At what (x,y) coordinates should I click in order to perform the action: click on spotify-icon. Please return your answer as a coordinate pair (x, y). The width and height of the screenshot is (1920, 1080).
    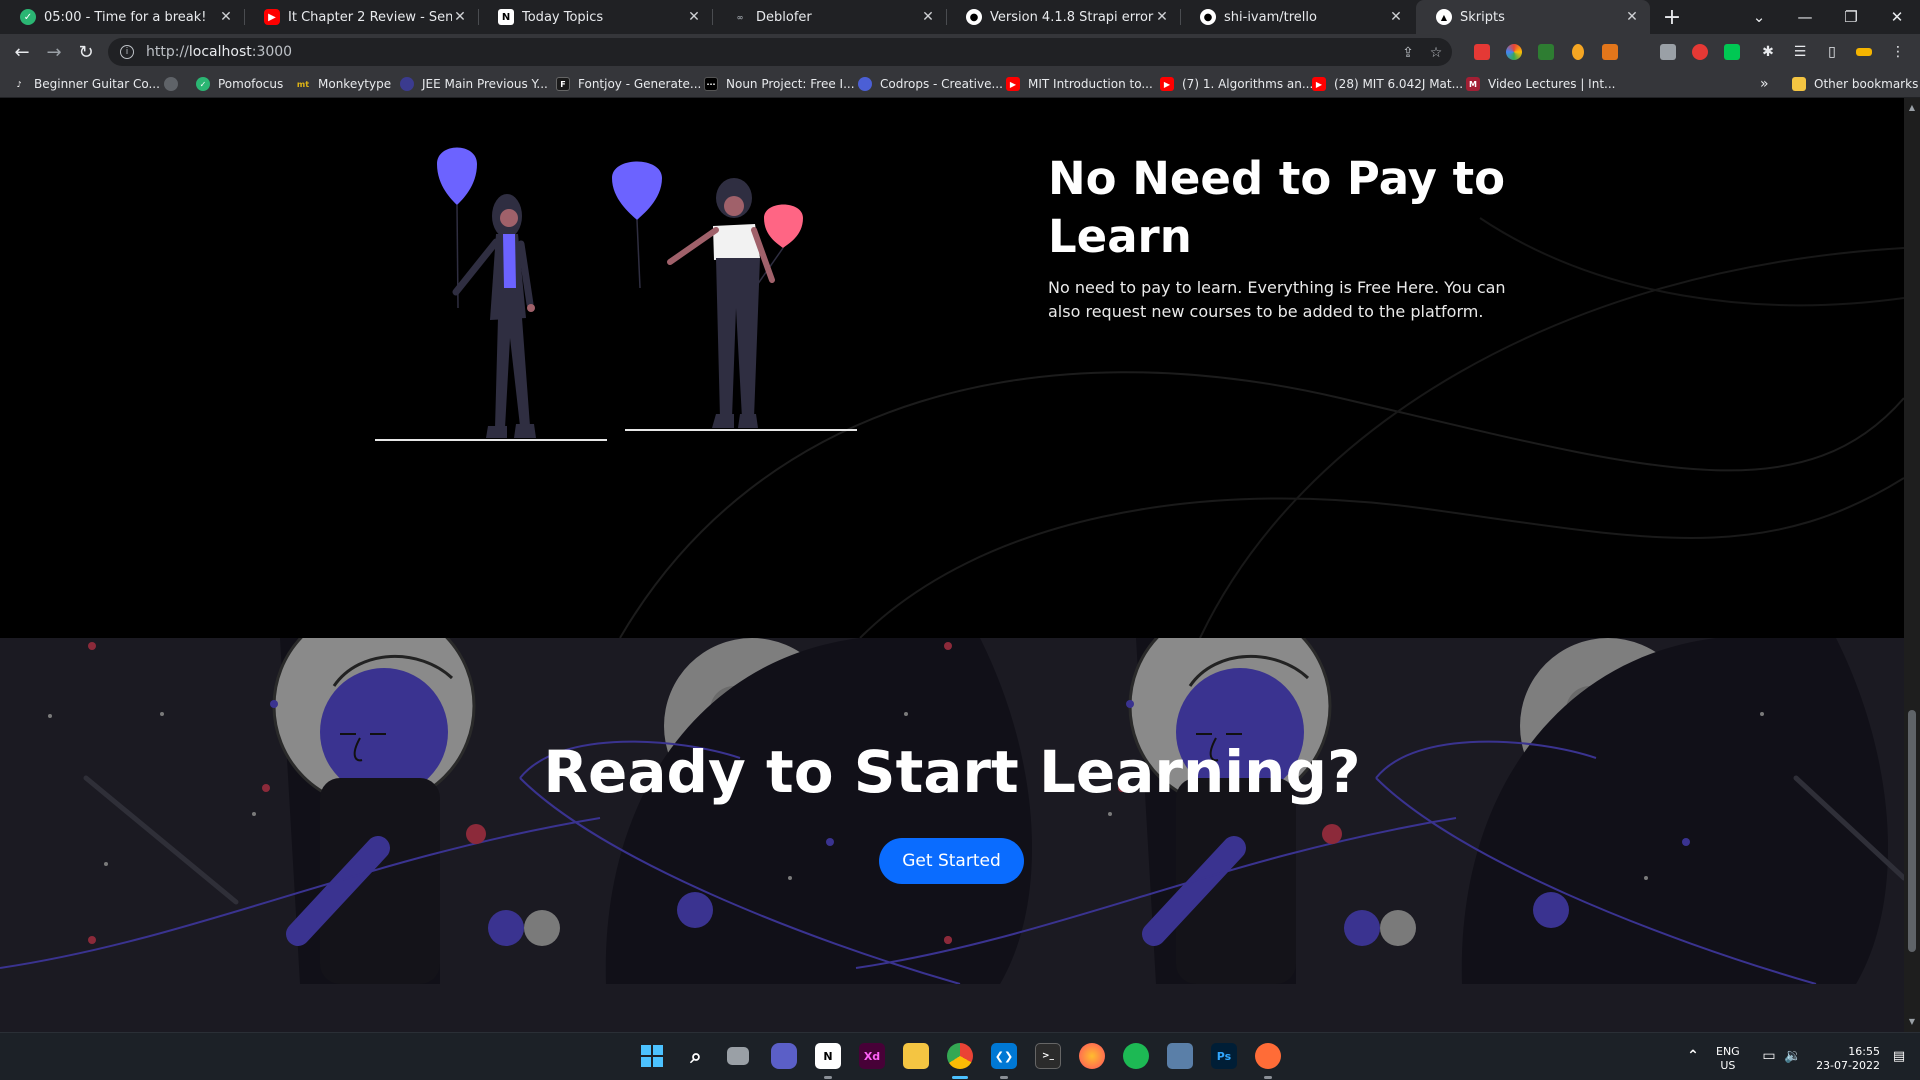
    Looking at the image, I should click on (1136, 1056).